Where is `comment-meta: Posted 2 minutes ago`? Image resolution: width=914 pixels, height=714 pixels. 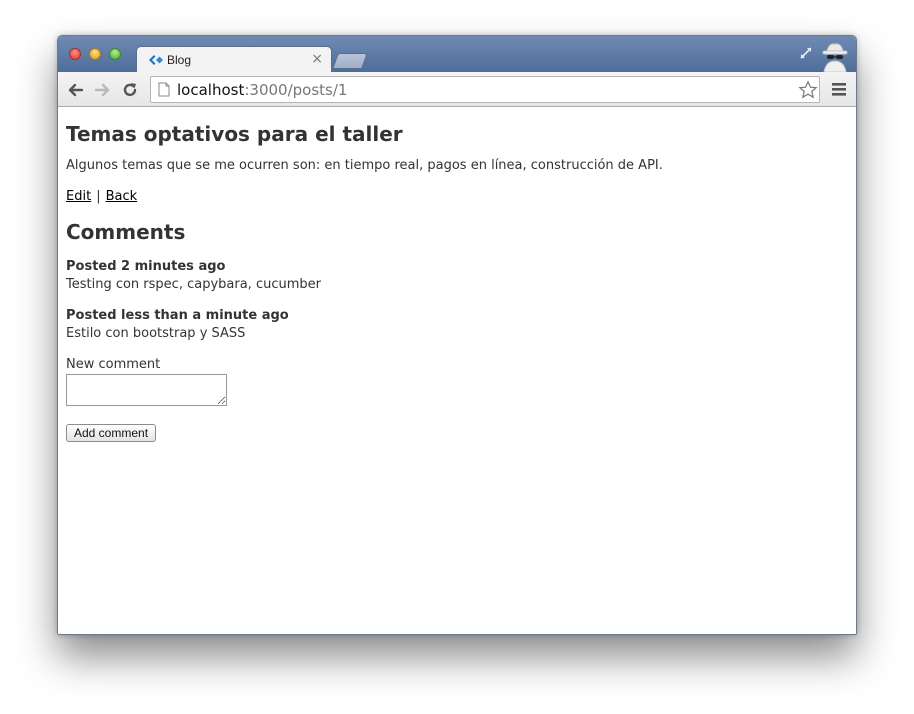 comment-meta: Posted 2 minutes ago is located at coordinates (146, 266).